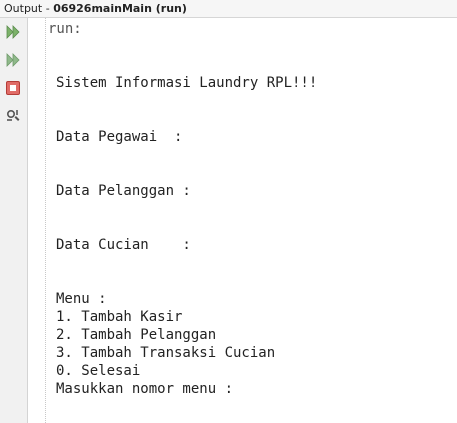 The width and height of the screenshot is (457, 423). What do you see at coordinates (145, 389) in the screenshot?
I see `input-prompt: Masukkan nomor menu :` at bounding box center [145, 389].